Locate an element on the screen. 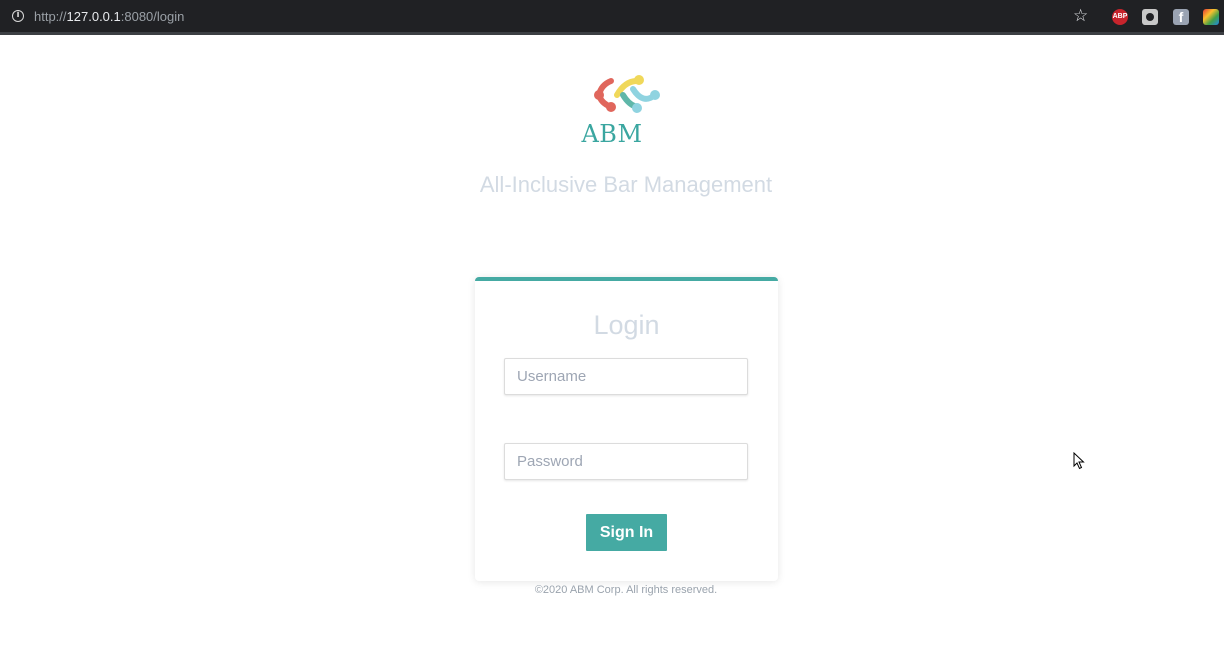 This screenshot has width=1224, height=654. url-path: :8080/login is located at coordinates (152, 16).